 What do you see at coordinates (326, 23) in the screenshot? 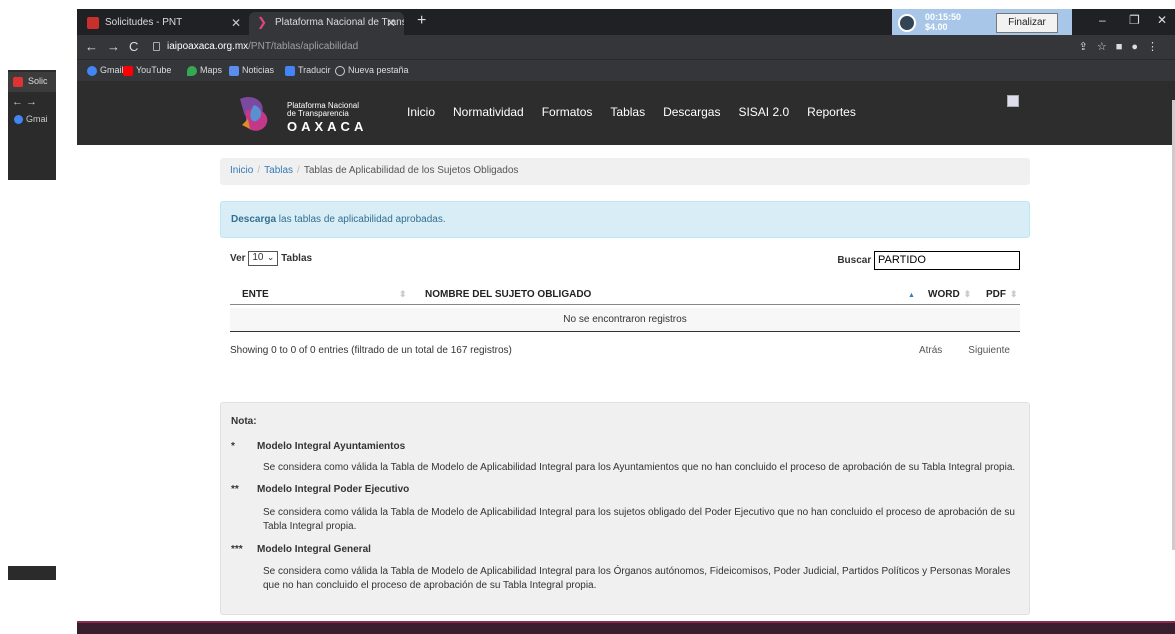
I see `tab-plataforma: ❯ Plataforma Nacional de Transpar ✕` at bounding box center [326, 23].